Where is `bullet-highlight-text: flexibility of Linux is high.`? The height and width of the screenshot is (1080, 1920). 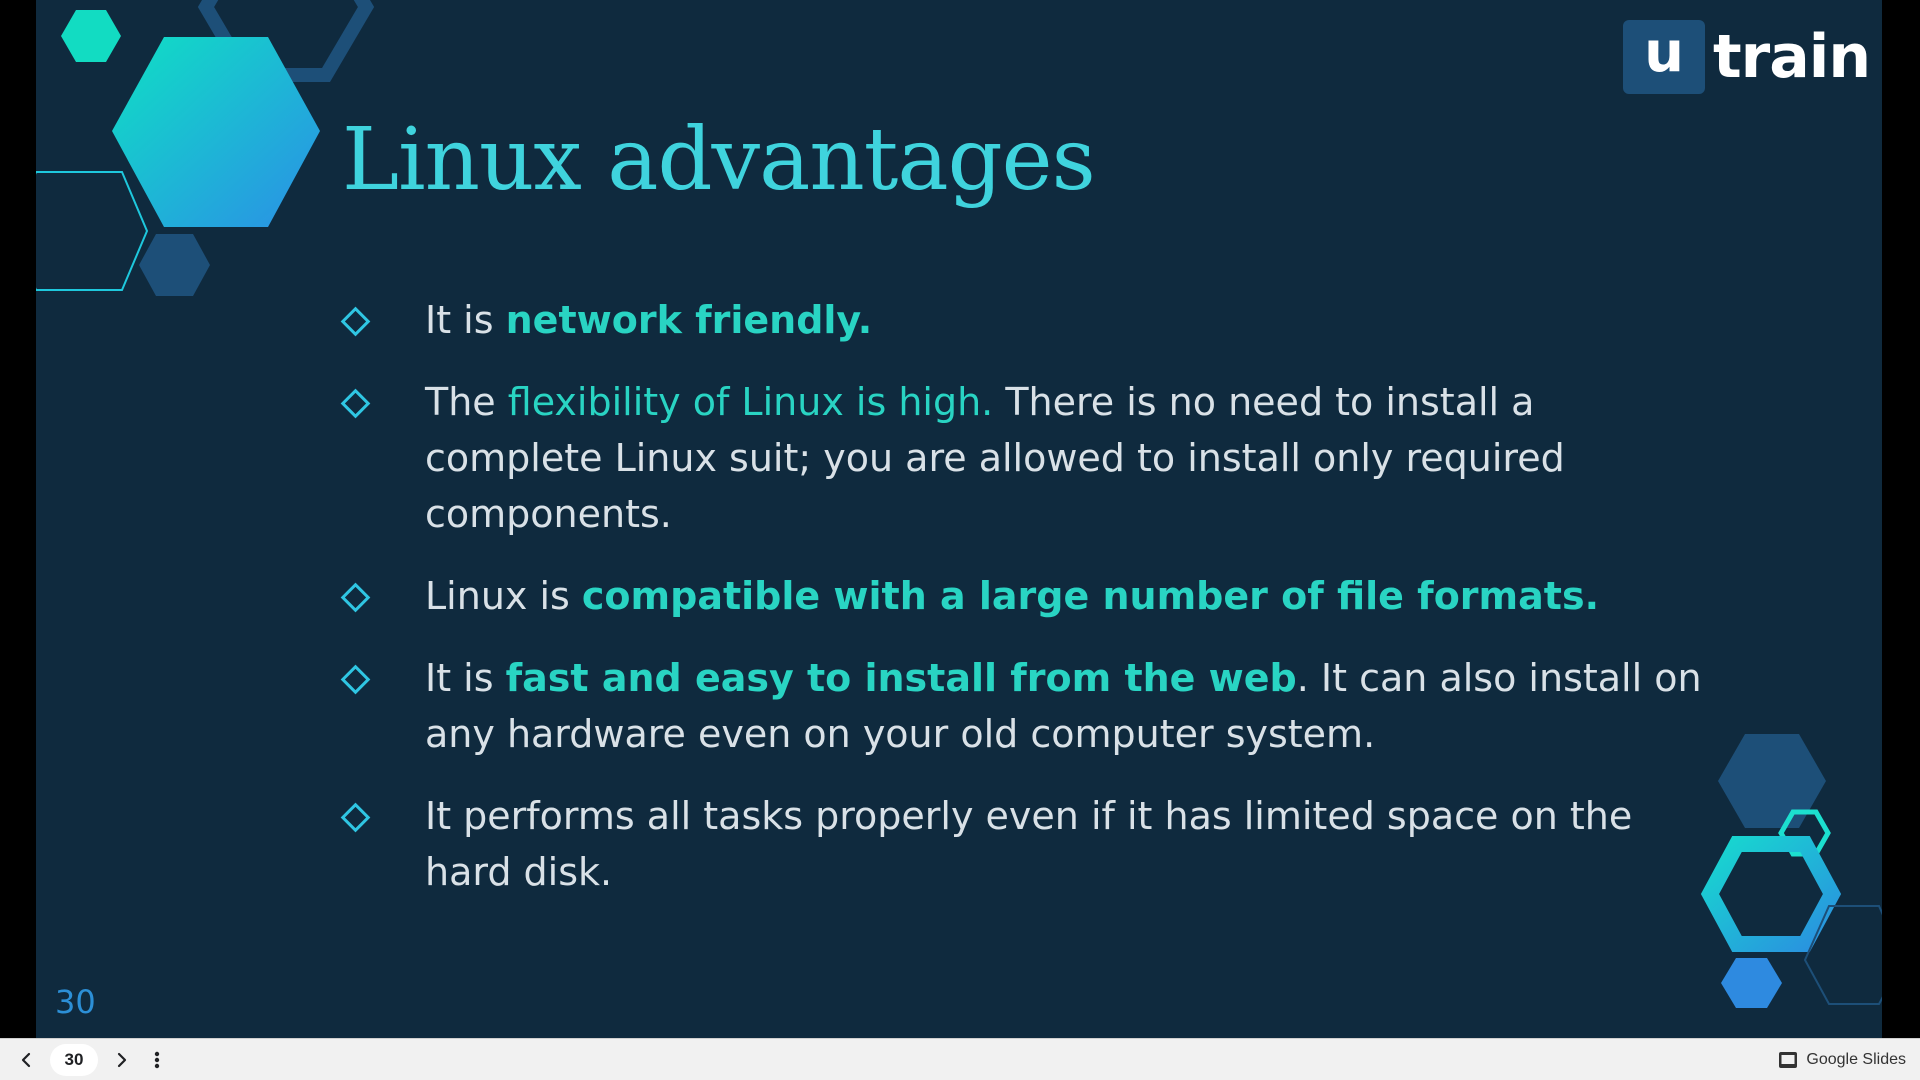
bullet-highlight-text: flexibility of Linux is high. is located at coordinates (750, 402).